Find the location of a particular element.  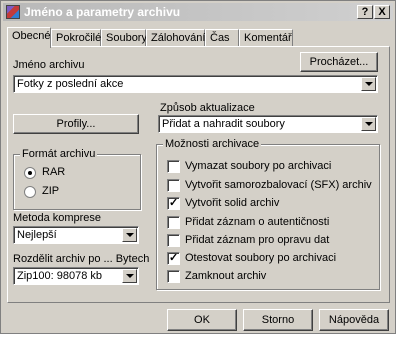

option-label: Otestovat soubory po archivaci is located at coordinates (261, 258).